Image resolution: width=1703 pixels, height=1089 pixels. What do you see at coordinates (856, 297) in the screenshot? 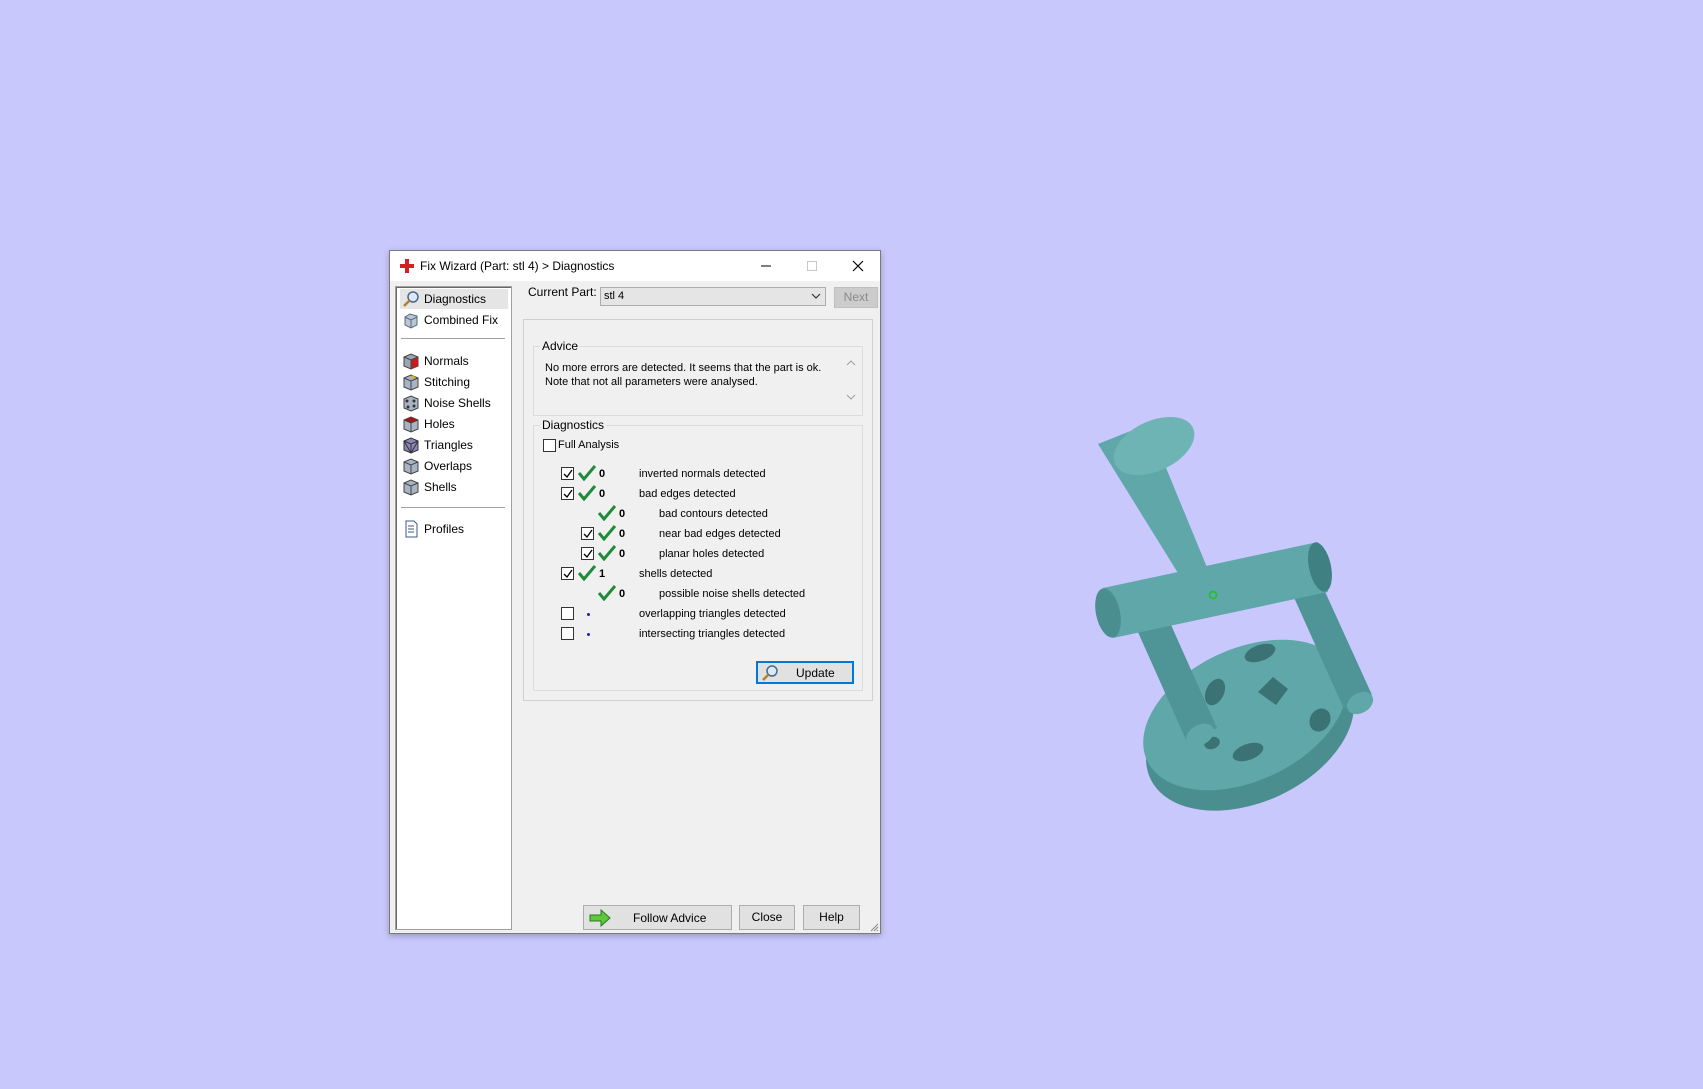
I see `next-button: Next` at bounding box center [856, 297].